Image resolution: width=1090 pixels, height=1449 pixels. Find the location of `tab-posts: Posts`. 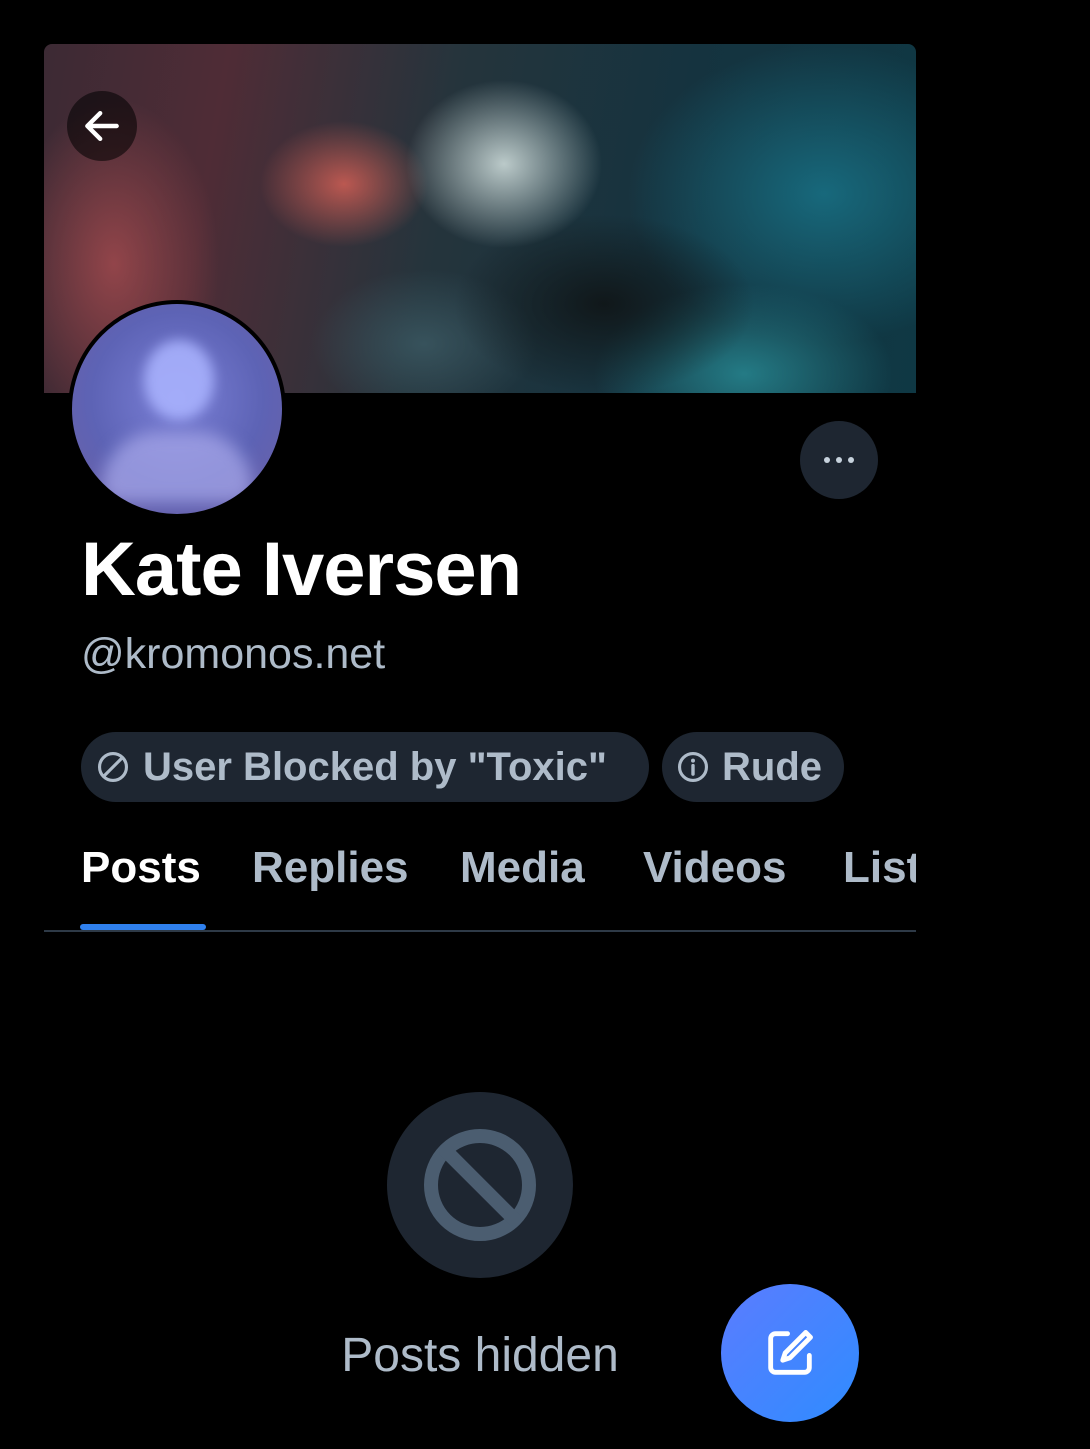

tab-posts: Posts is located at coordinates (141, 882).